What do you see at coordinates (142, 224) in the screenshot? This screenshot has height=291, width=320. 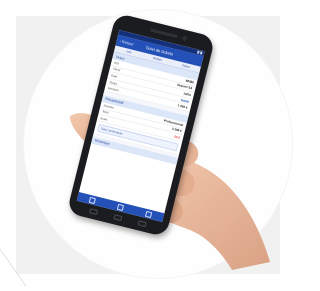 I see `menu-key-icon` at bounding box center [142, 224].